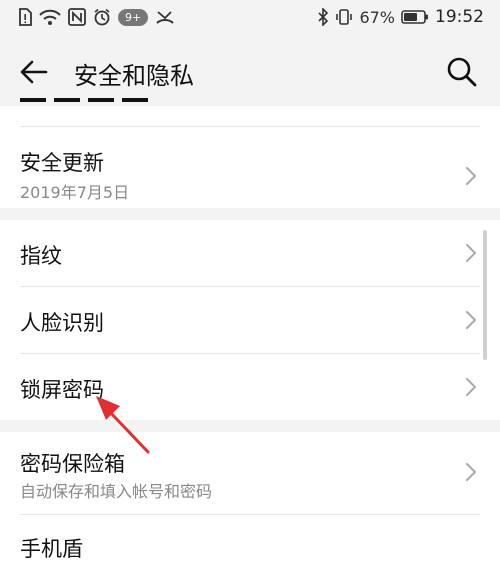 The image size is (500, 575). I want to click on sim-alert-icon, so click(25, 17).